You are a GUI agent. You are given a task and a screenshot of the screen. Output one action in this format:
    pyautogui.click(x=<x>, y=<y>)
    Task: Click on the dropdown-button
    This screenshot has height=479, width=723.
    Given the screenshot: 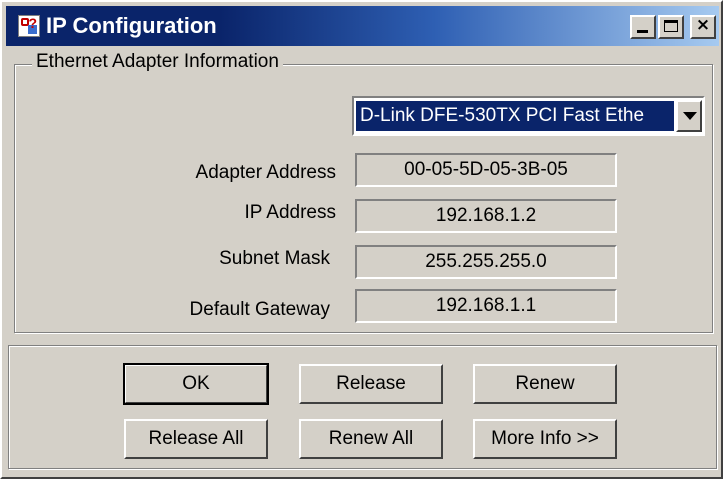 What is the action you would take?
    pyautogui.click(x=689, y=116)
    